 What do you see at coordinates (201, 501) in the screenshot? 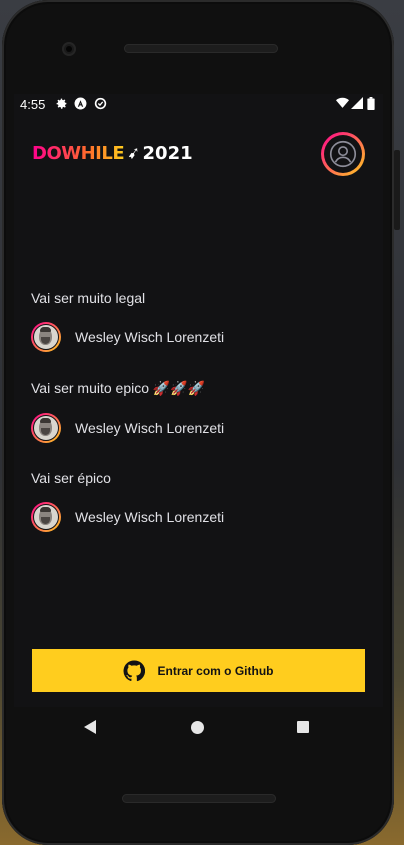
I see `message-item: Vai ser épico Wesley Wisch Lorenzeti` at bounding box center [201, 501].